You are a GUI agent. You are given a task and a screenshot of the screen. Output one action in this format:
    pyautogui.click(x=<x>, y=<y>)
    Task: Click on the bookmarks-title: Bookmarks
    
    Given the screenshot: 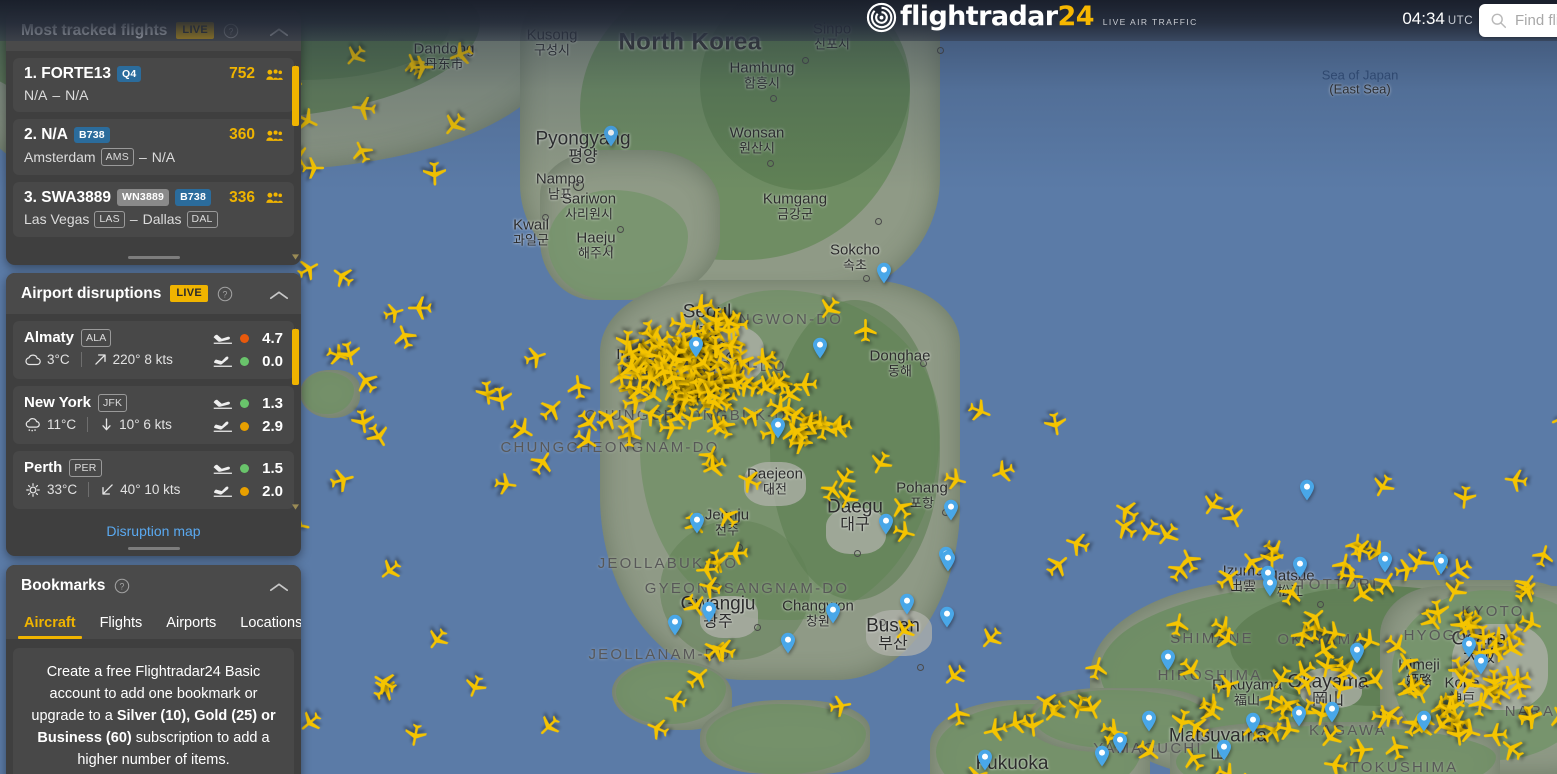 What is the action you would take?
    pyautogui.click(x=63, y=585)
    